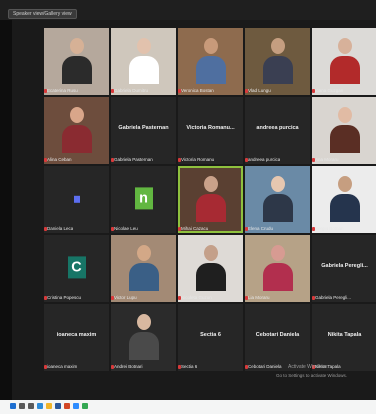  What do you see at coordinates (133, 159) in the screenshot?
I see `participant-name: Gabriela Pasternan` at bounding box center [133, 159].